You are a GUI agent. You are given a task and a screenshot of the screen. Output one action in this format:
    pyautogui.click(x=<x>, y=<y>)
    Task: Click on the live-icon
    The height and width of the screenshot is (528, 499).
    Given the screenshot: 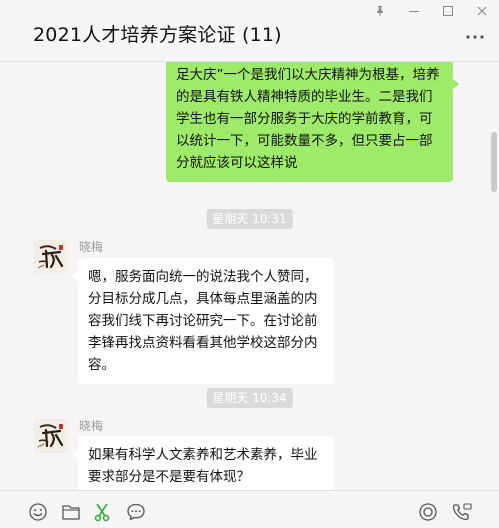 What is the action you would take?
    pyautogui.click(x=428, y=512)
    